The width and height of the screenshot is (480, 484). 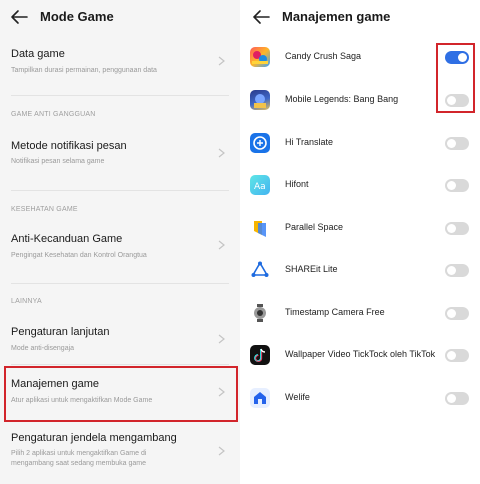 What do you see at coordinates (79, 463) in the screenshot?
I see `floating-window-description: mengambang saat sedang membuka game` at bounding box center [79, 463].